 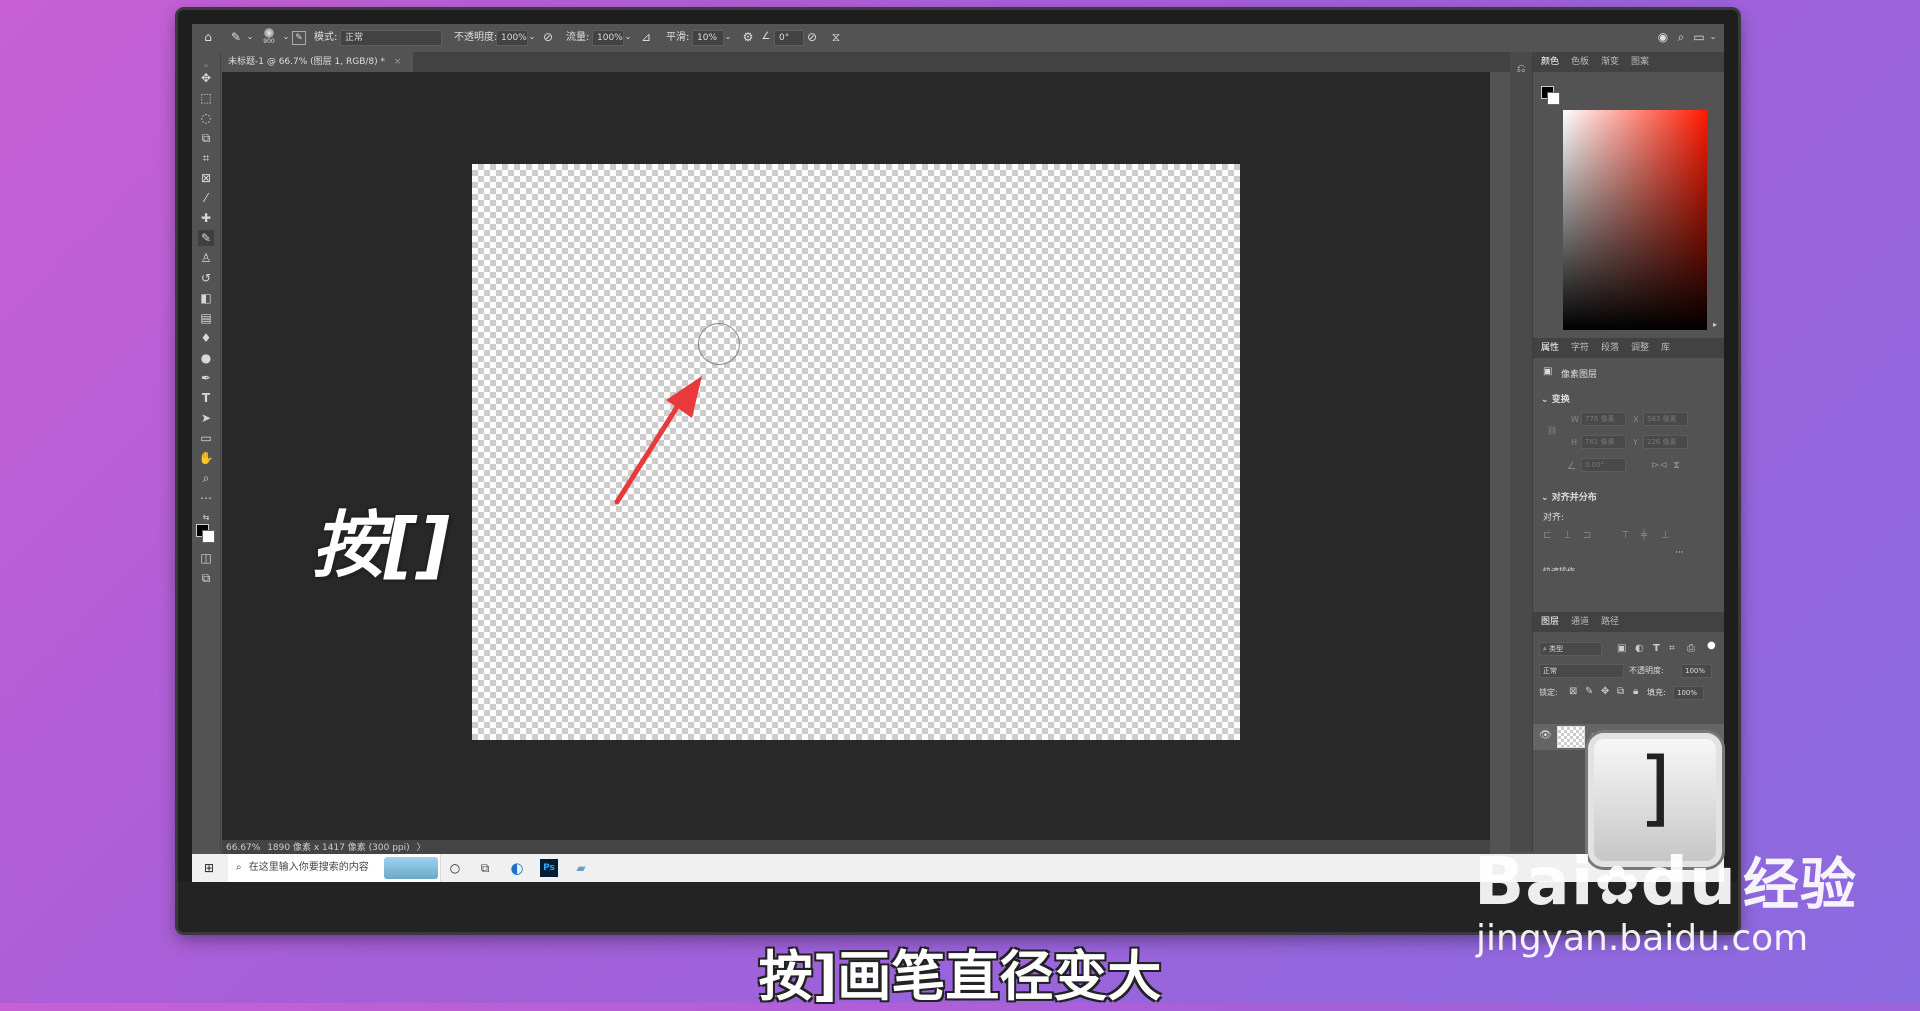 What do you see at coordinates (1681, 37) in the screenshot?
I see `search-icon: ⌕` at bounding box center [1681, 37].